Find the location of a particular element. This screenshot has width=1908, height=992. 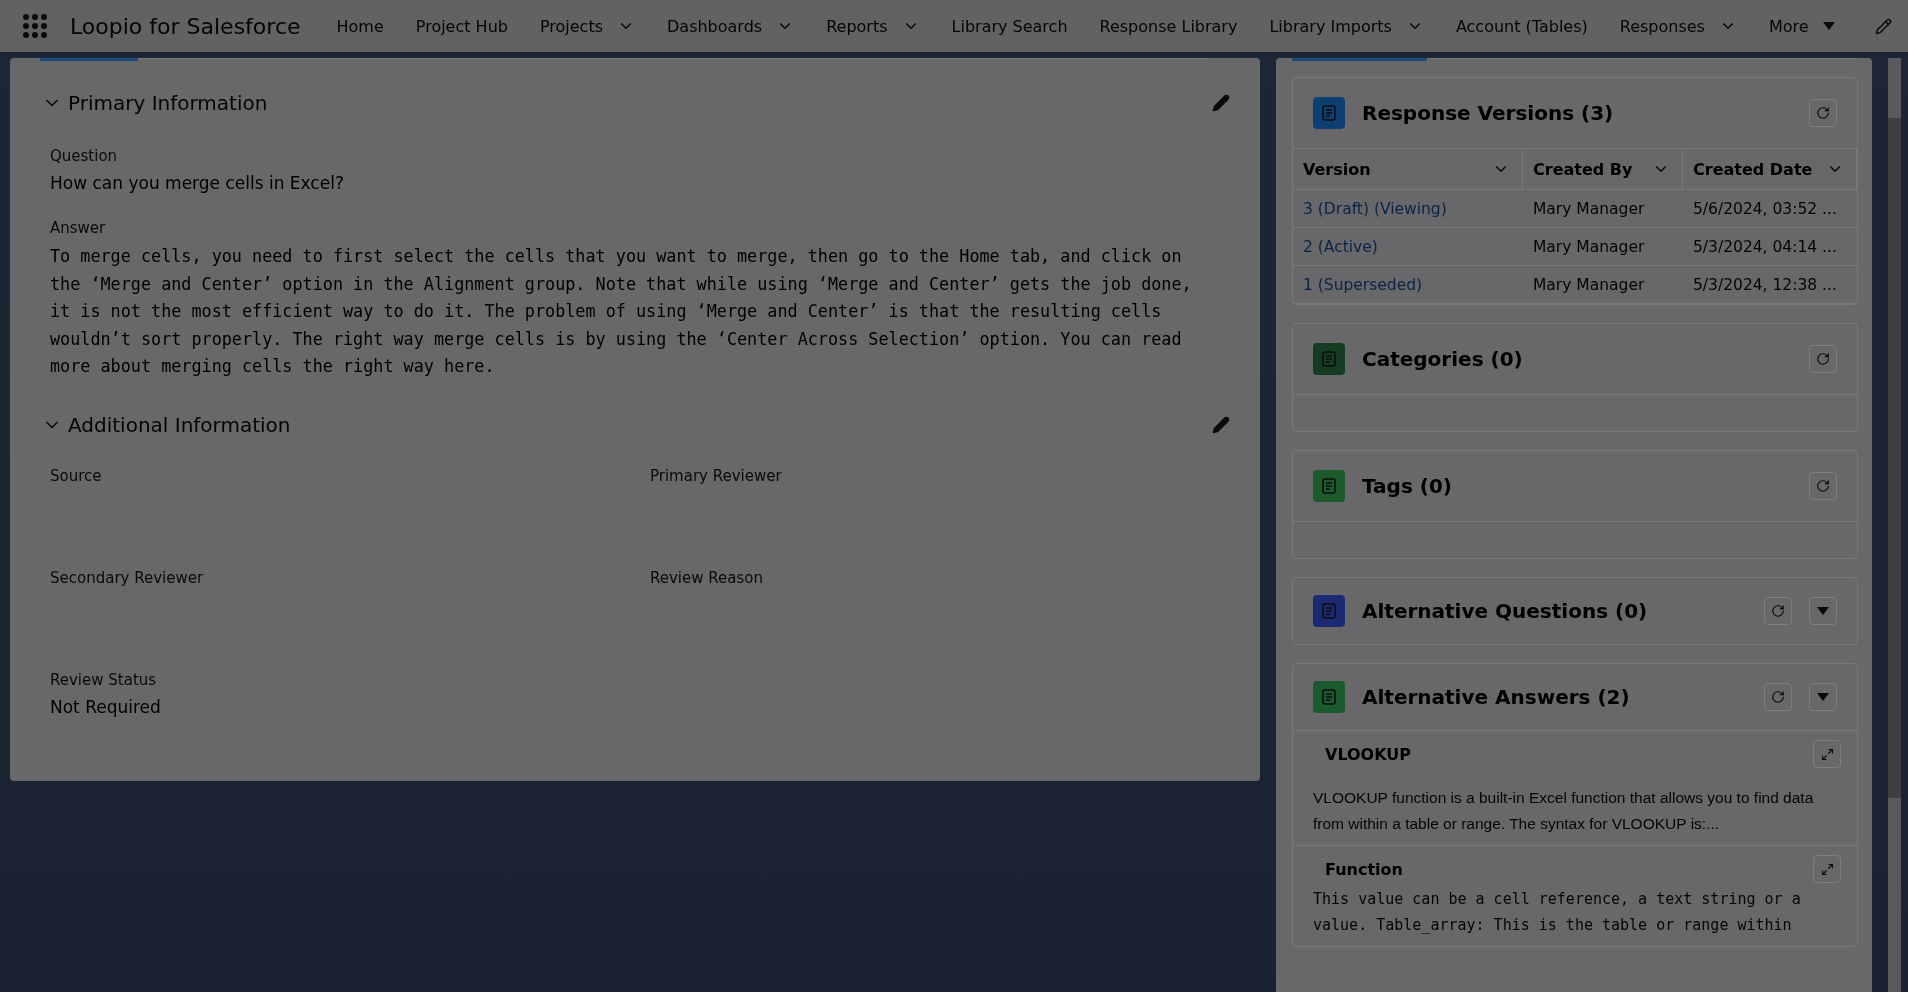

answer-text: This value can be a cell reference, a text string or a value. Table_array: This is the table or range within is located at coordinates (1557, 912).